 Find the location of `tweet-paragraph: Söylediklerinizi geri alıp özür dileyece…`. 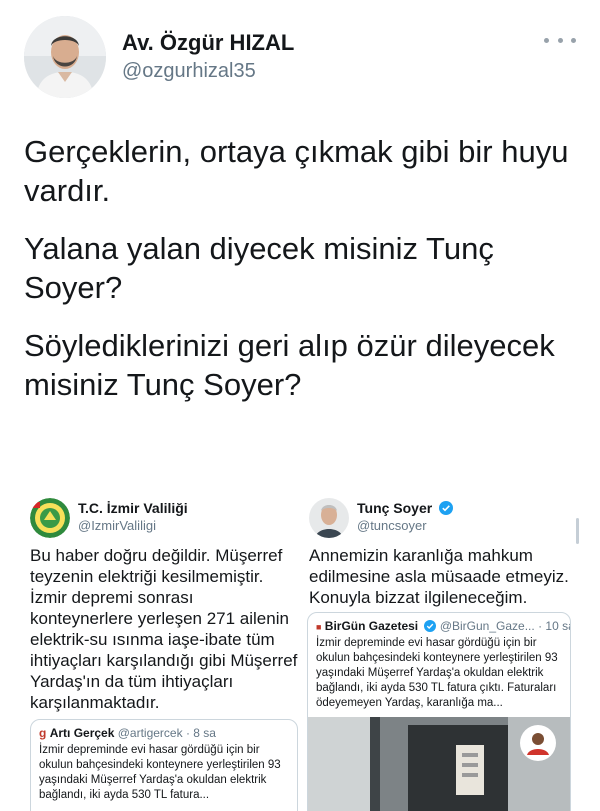

tweet-paragraph: Söylediklerinizi geri alıp özür dileyece… is located at coordinates (289, 365).